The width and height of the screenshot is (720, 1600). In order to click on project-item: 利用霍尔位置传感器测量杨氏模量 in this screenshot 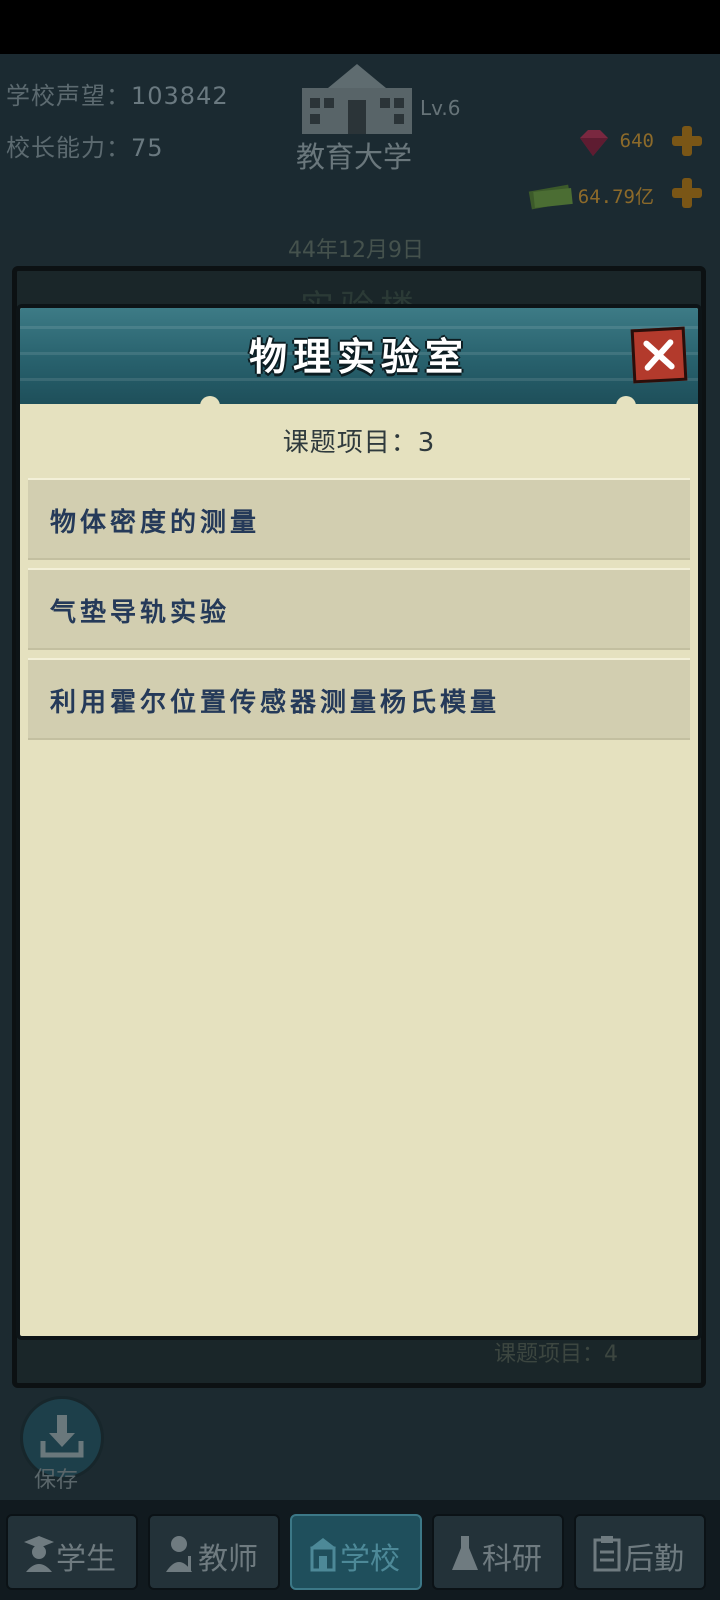, I will do `click(359, 699)`.